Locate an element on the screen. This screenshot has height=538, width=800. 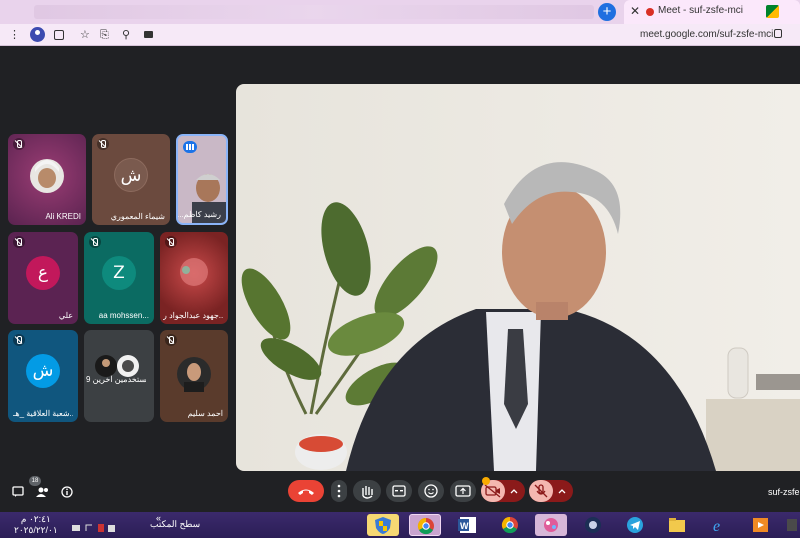
telegram-icon is located at coordinates (635, 525).